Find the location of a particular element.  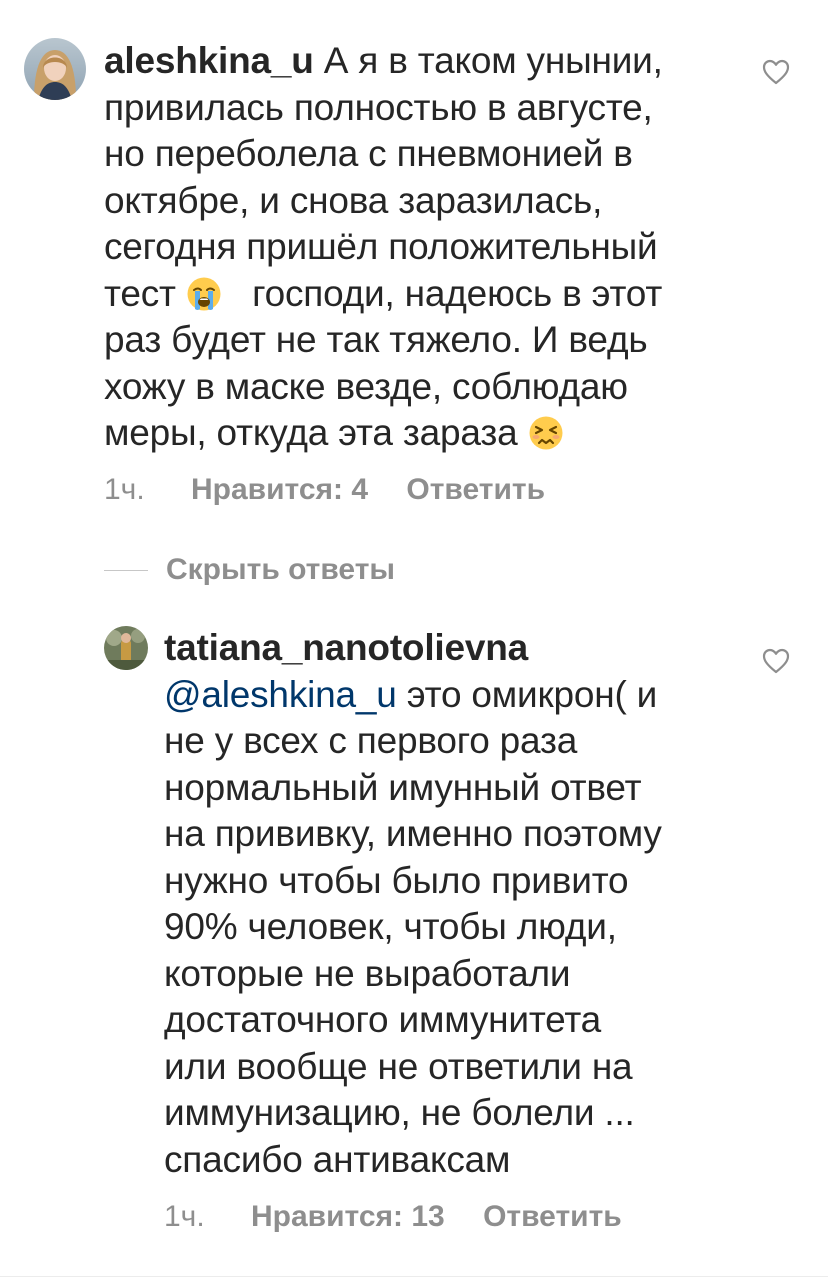

mention-link: @aleshkina_u is located at coordinates (280, 694).